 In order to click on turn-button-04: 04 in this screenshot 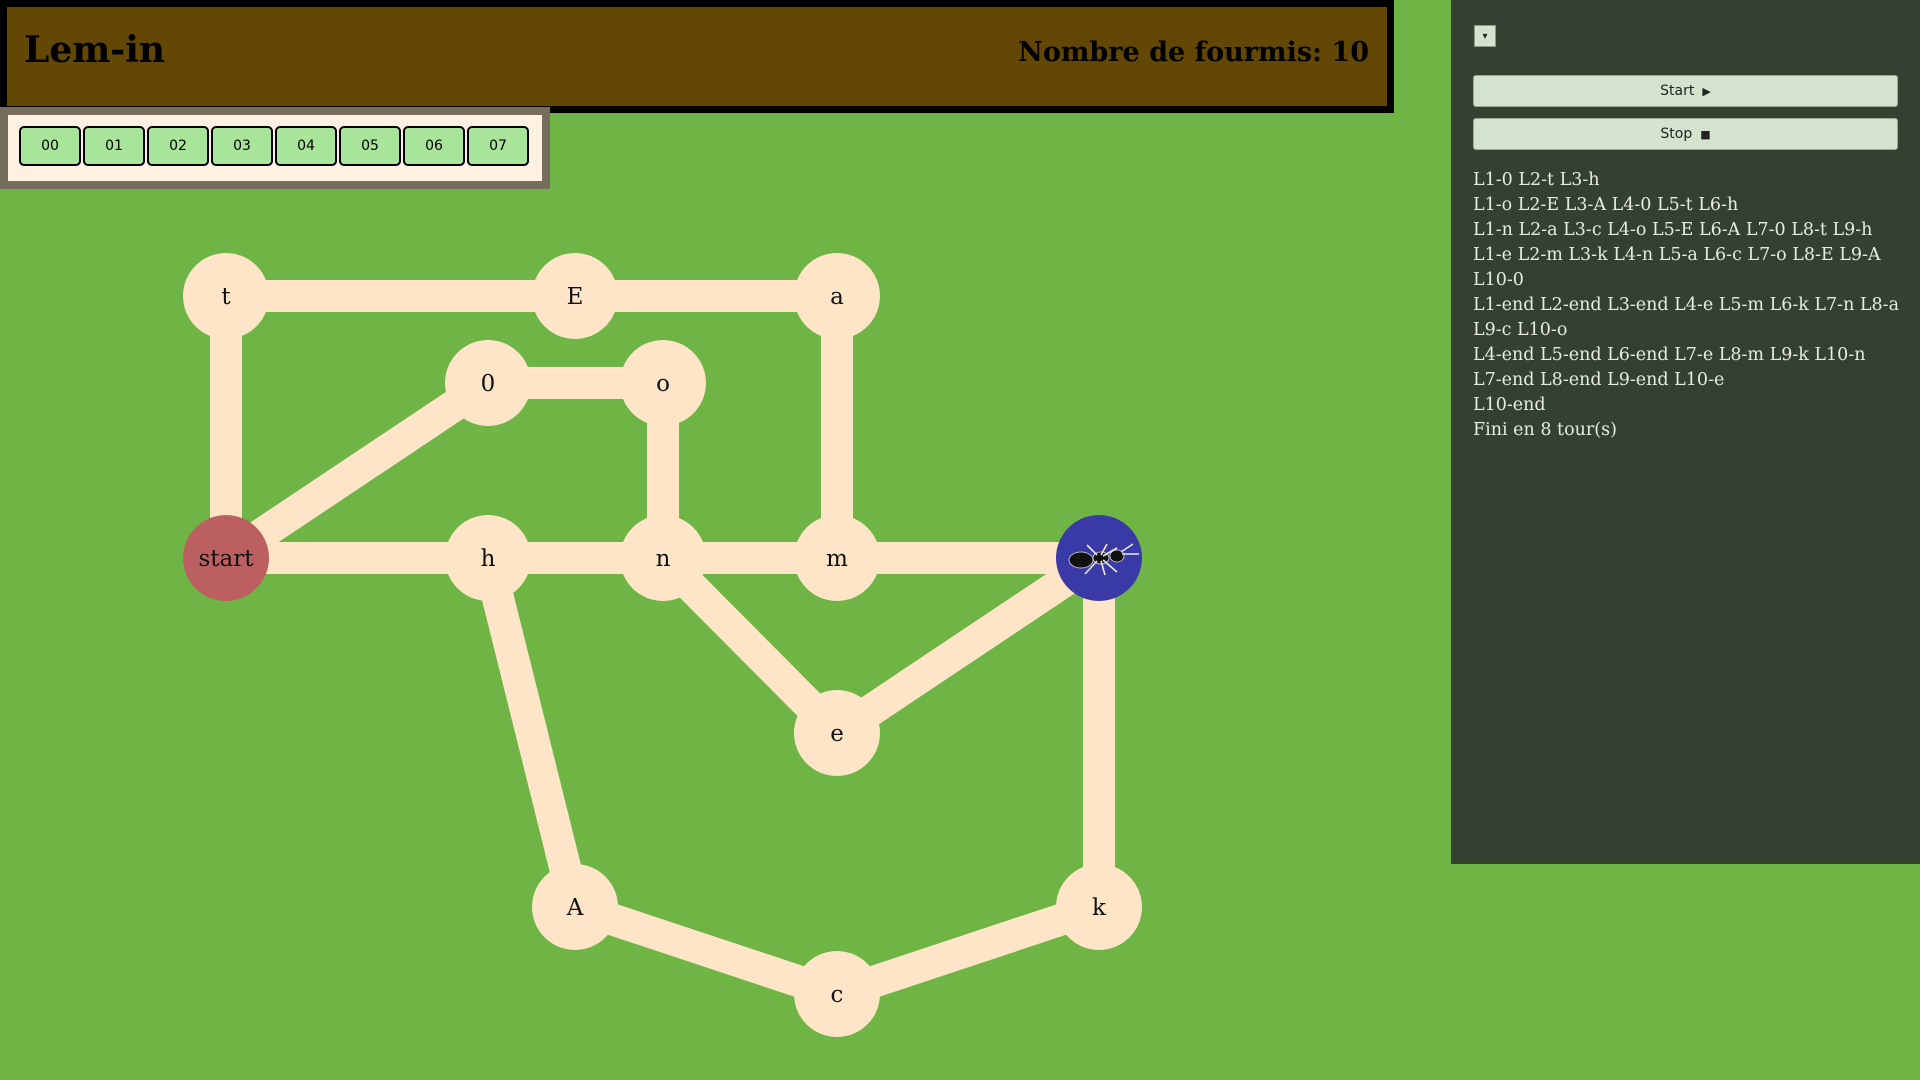, I will do `click(306, 146)`.